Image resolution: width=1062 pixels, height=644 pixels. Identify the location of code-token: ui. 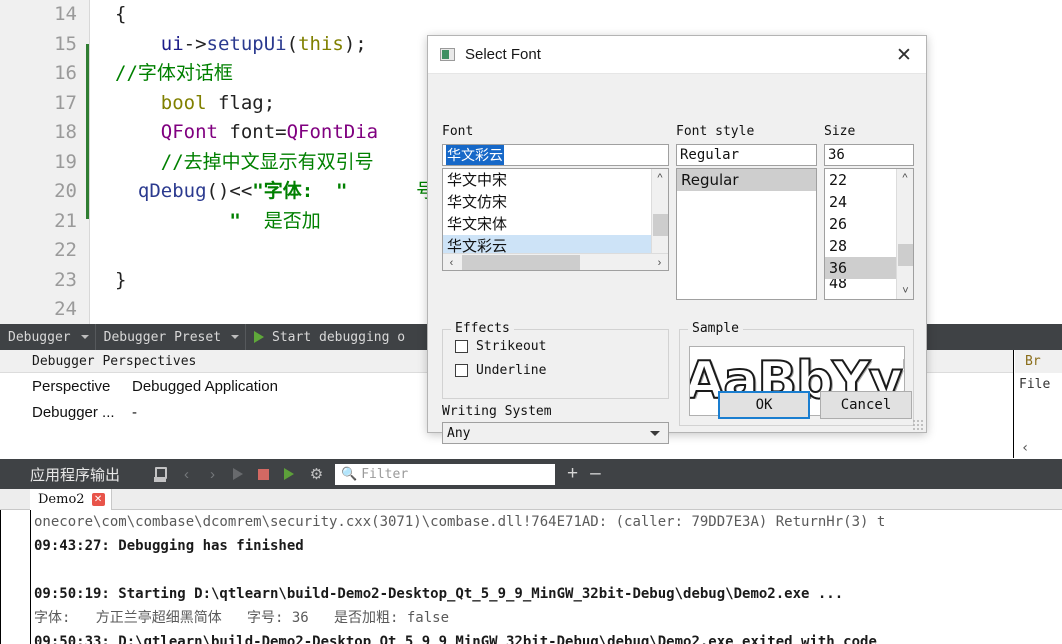
(172, 43).